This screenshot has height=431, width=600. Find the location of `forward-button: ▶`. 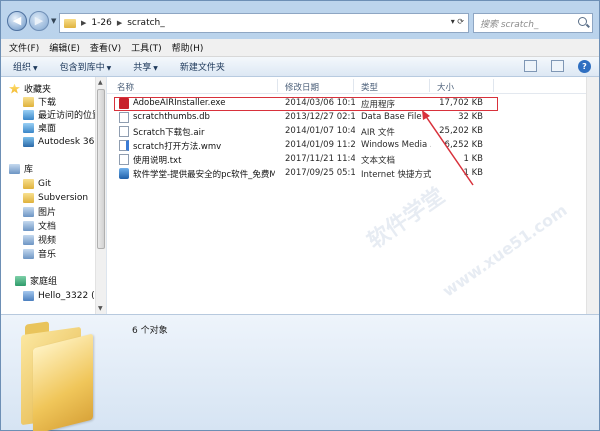

forward-button: ▶ is located at coordinates (39, 21).